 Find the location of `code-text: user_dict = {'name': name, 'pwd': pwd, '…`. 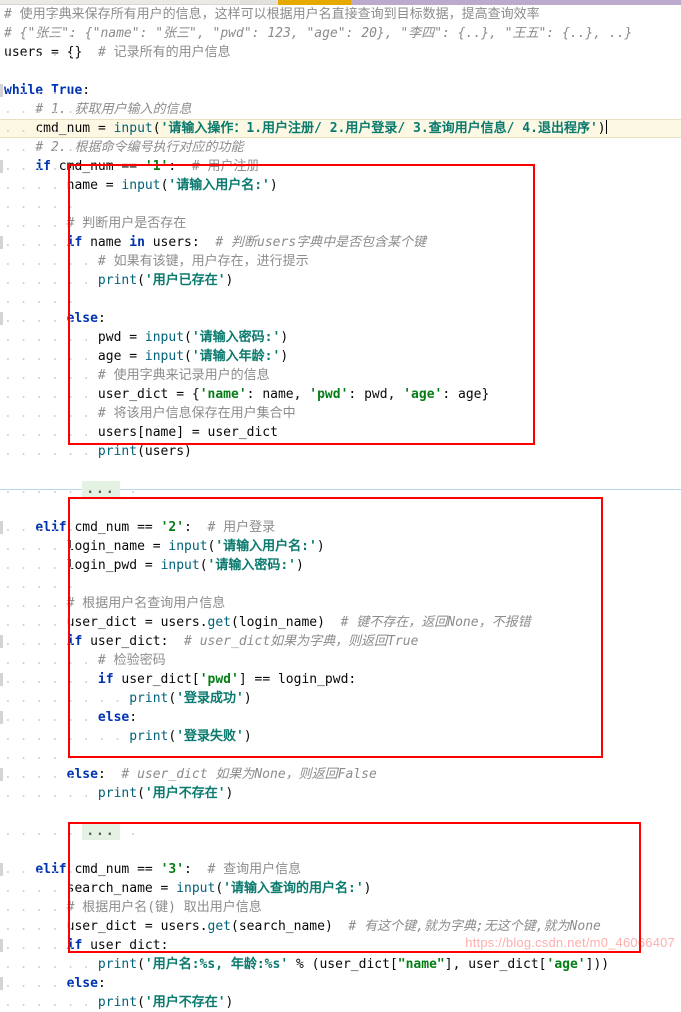

code-text: user_dict = {'name': name, 'pwd': pwd, '… is located at coordinates (293, 394).